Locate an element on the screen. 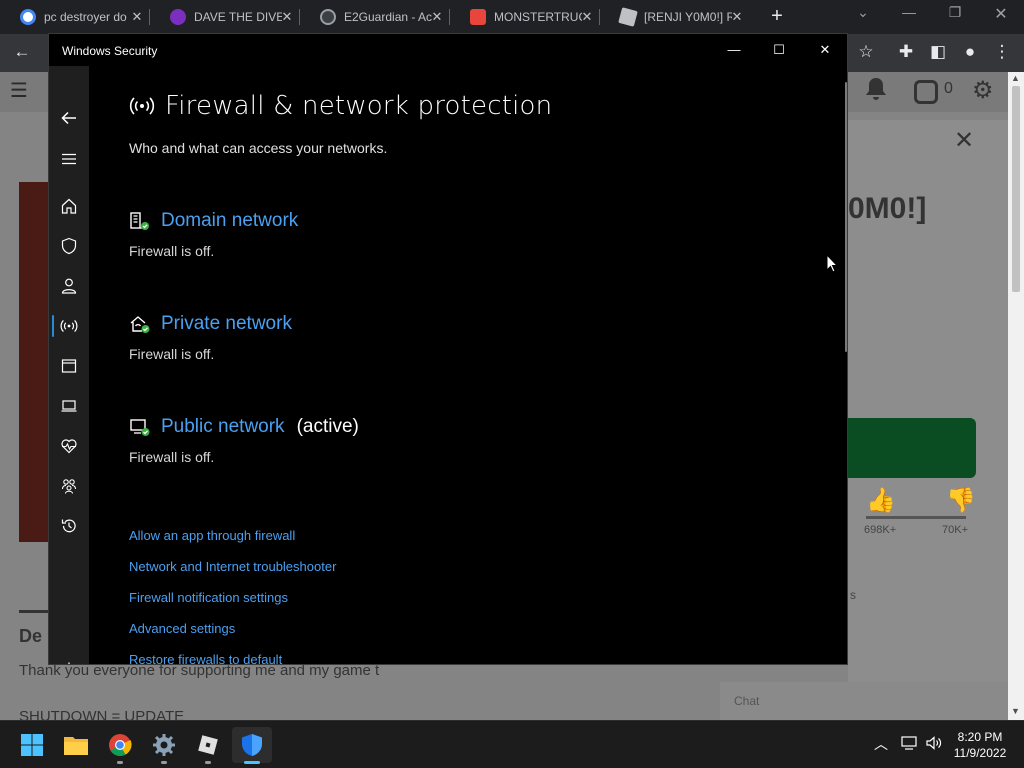 This screenshot has width=1024, height=768. side-panel-icon: ◧ is located at coordinates (938, 52).